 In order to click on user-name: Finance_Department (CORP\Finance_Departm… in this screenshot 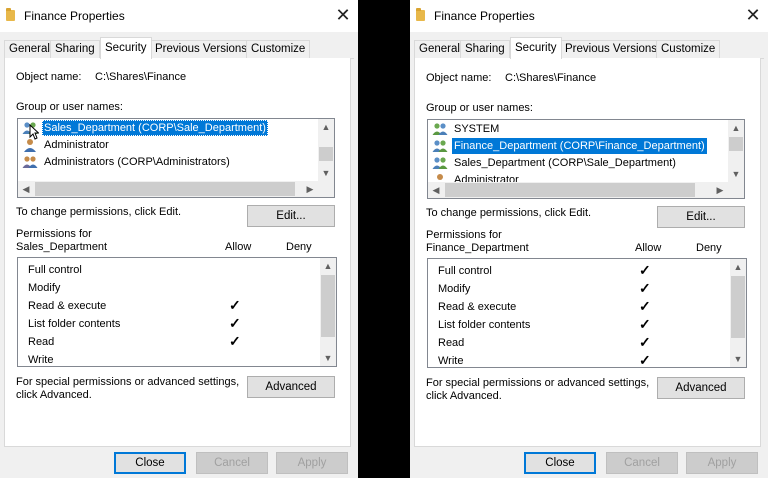, I will do `click(579, 146)`.